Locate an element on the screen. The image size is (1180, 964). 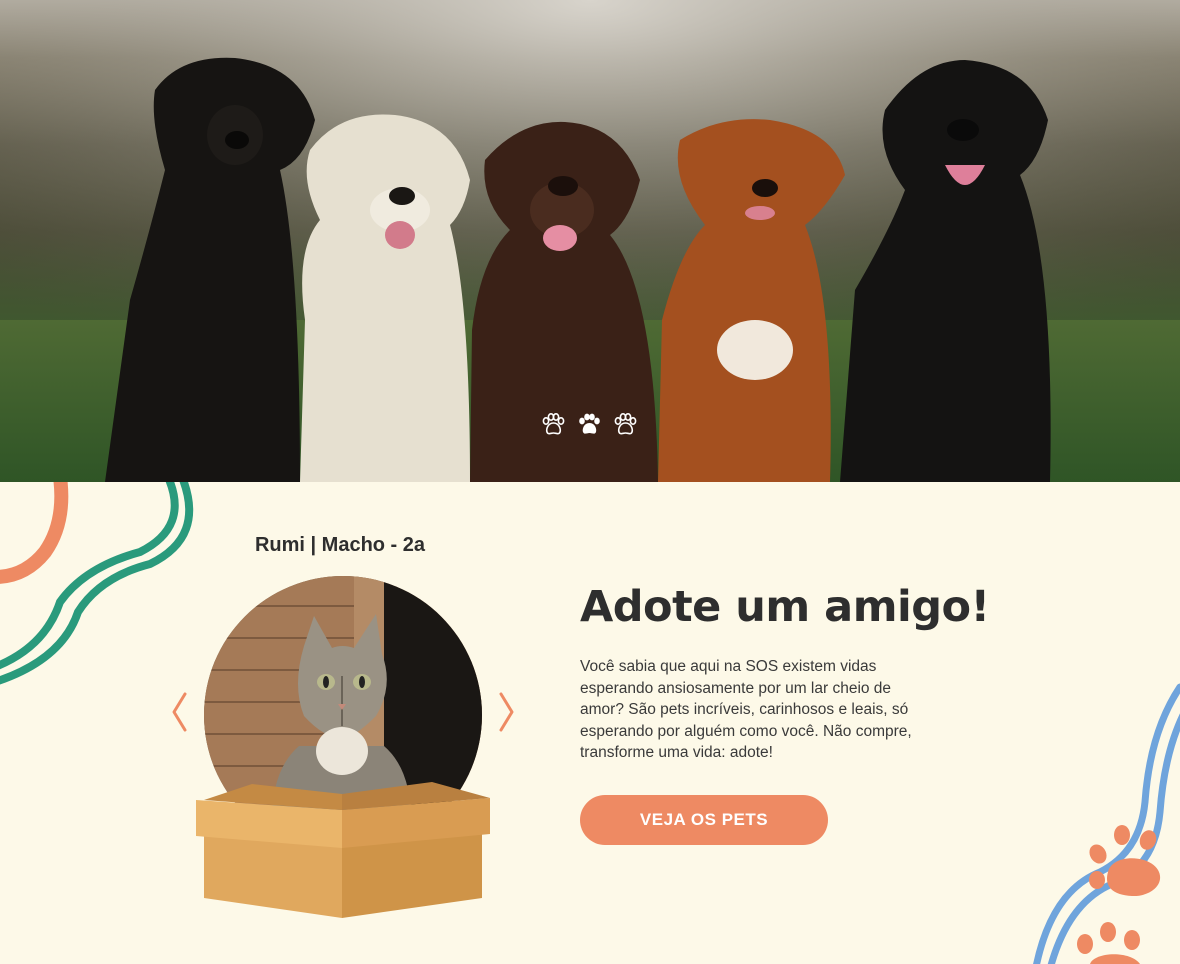
pet-caption: Rumi | Macho - 2a is located at coordinates (340, 545).